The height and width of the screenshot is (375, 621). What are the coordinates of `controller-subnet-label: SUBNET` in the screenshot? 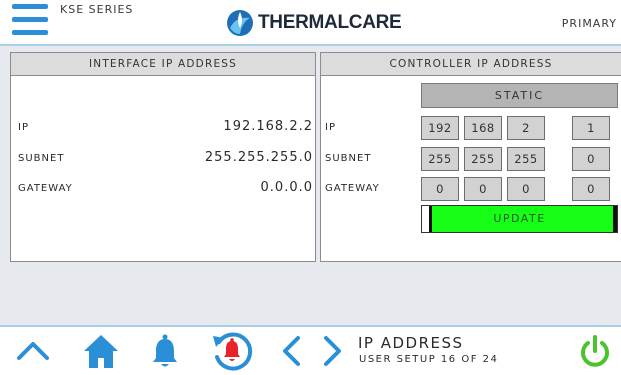 It's located at (348, 158).